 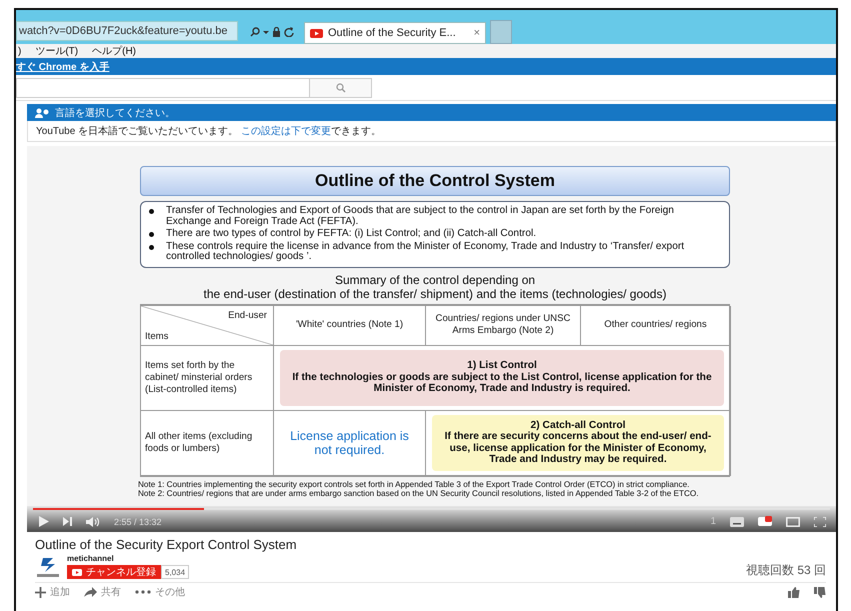 I want to click on share-icon, so click(x=90, y=592).